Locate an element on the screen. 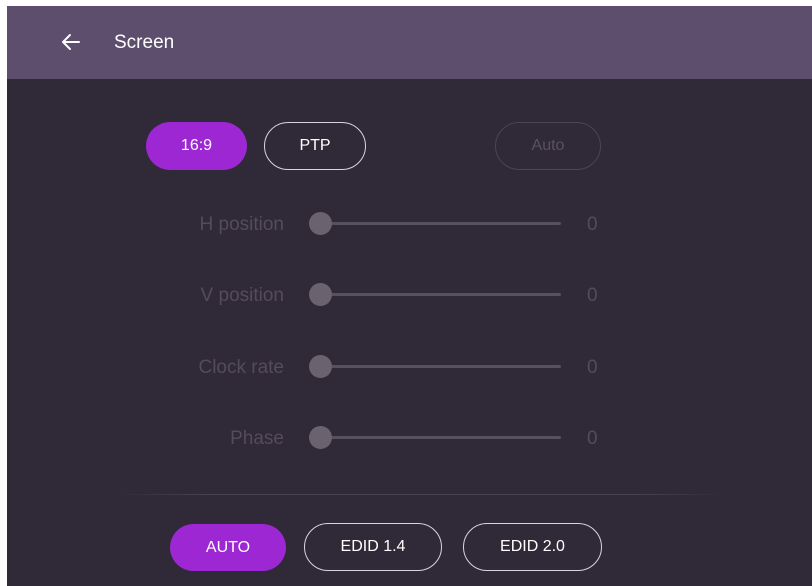  section-divider is located at coordinates (422, 494).